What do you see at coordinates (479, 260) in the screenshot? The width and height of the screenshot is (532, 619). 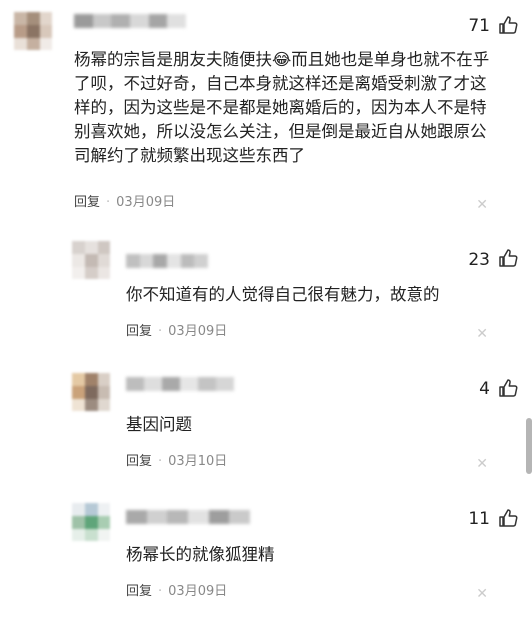 I see `like-count: 23` at bounding box center [479, 260].